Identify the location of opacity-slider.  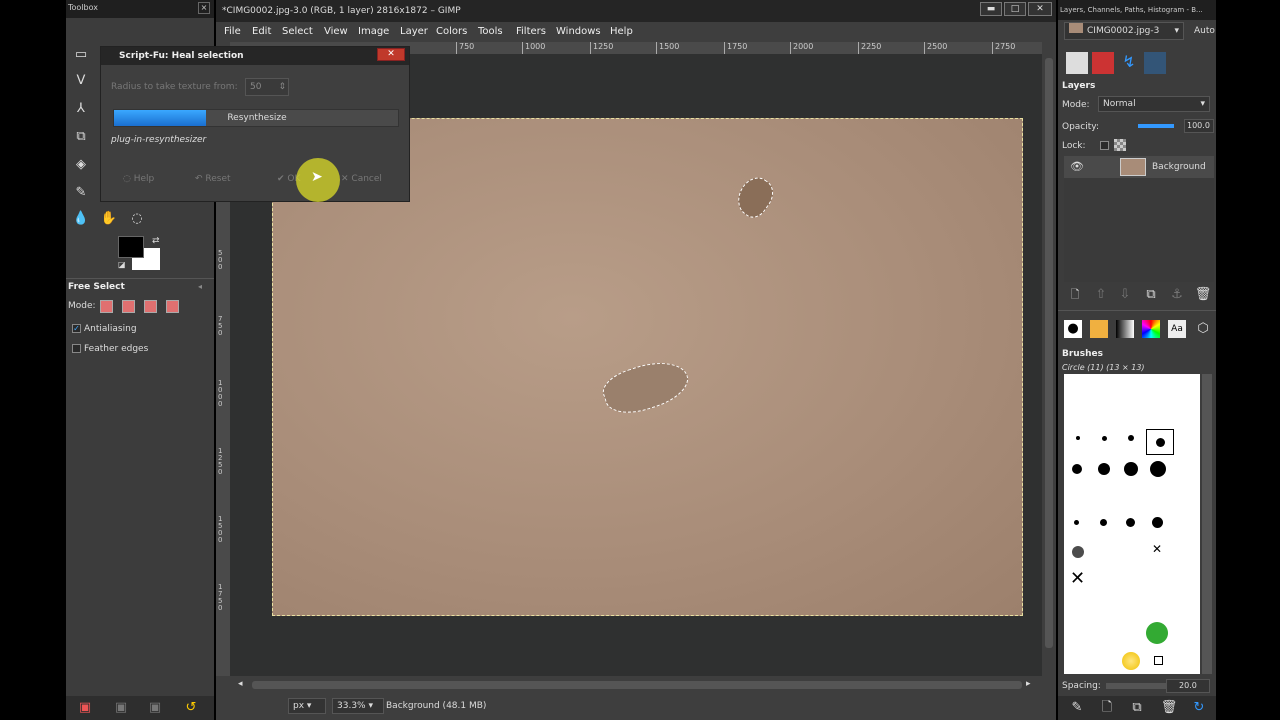
(1156, 126).